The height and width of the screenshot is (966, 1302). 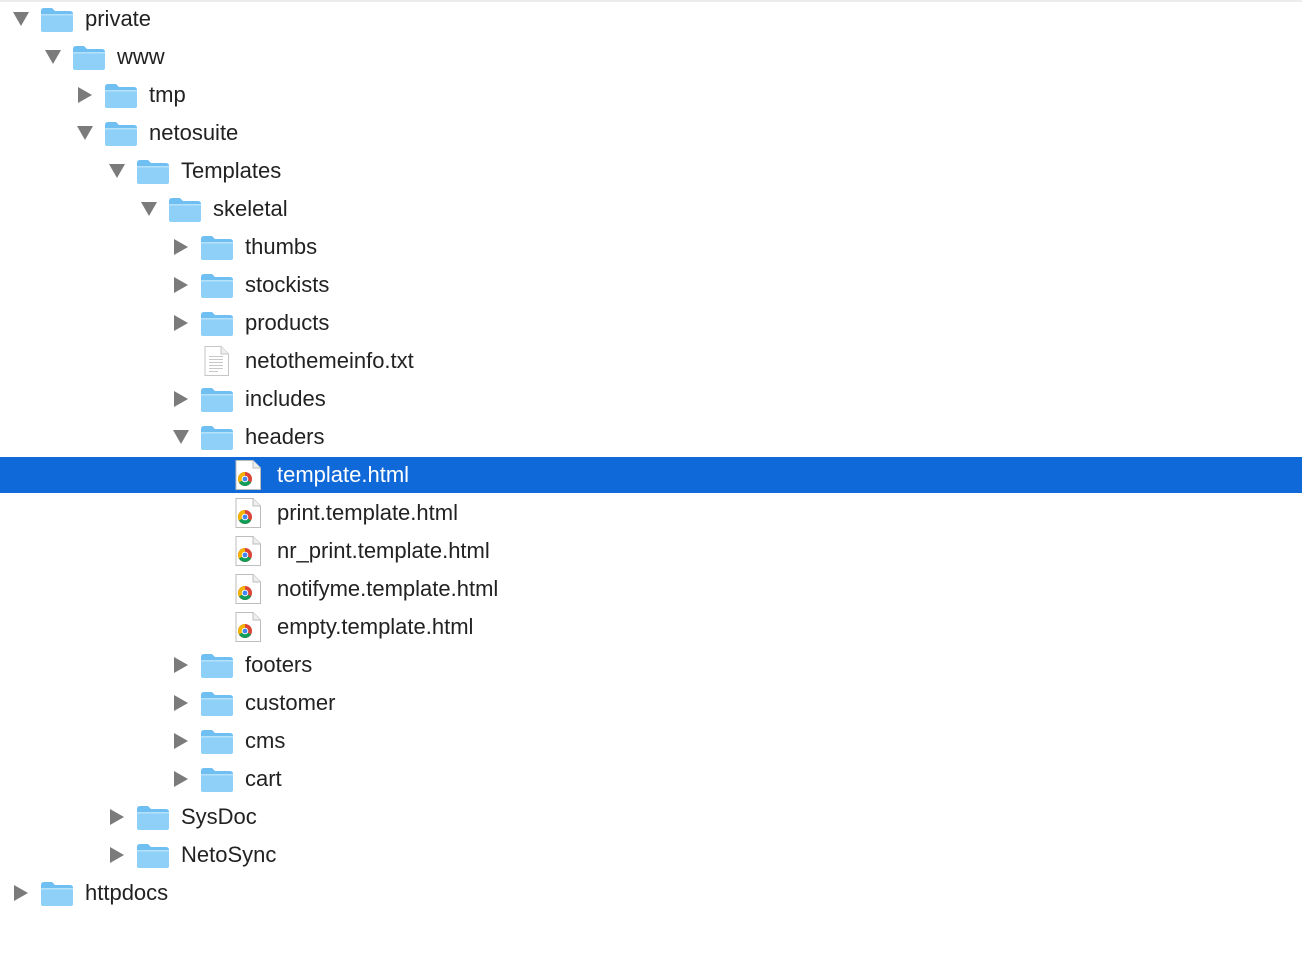 I want to click on tree-item-label: cart, so click(x=263, y=778).